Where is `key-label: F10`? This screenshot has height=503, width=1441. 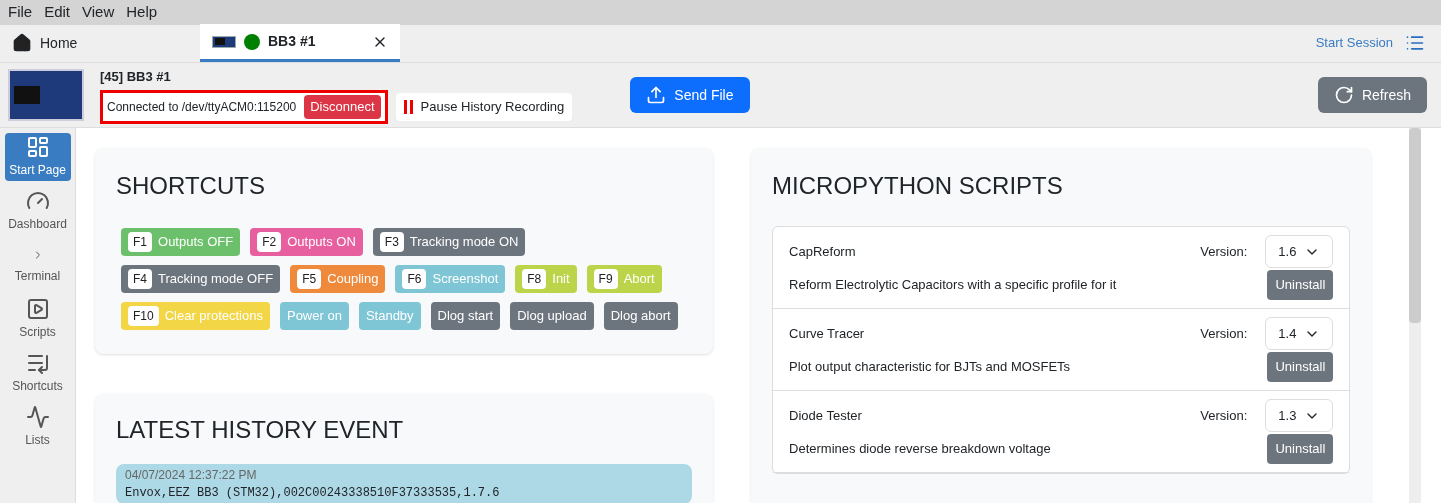
key-label: F10 is located at coordinates (143, 316).